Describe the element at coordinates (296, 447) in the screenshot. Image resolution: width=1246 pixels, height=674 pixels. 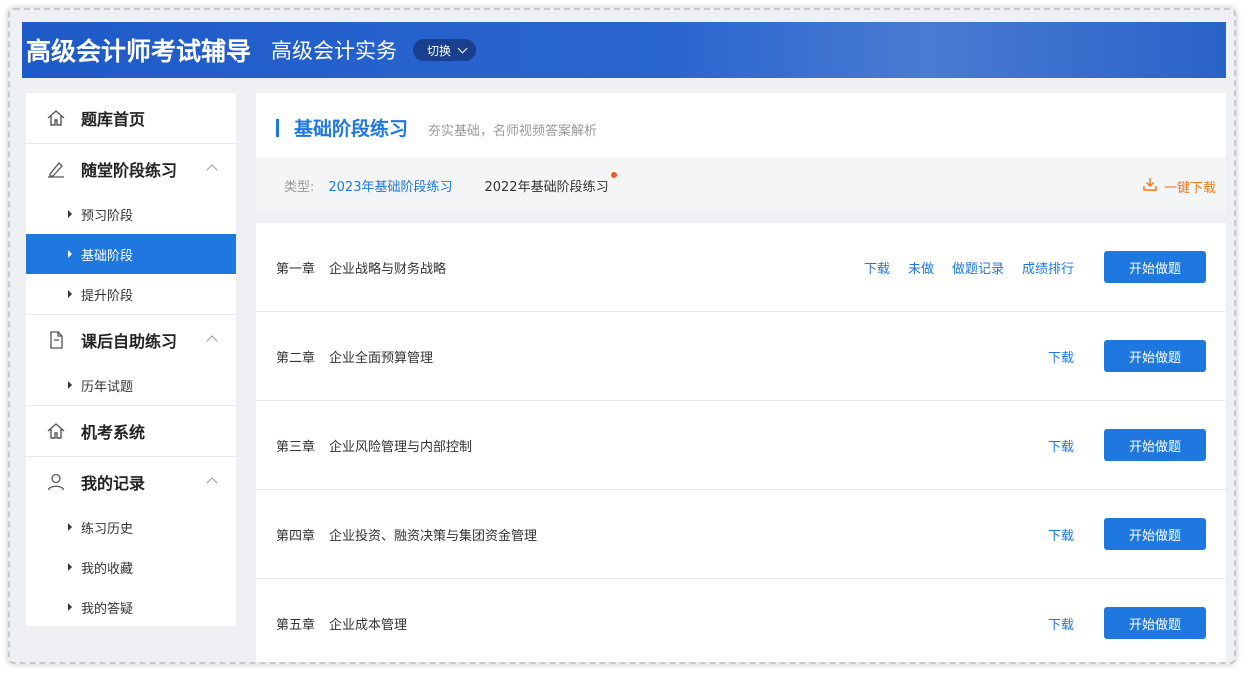
I see `chapter-number: 第三章` at that location.